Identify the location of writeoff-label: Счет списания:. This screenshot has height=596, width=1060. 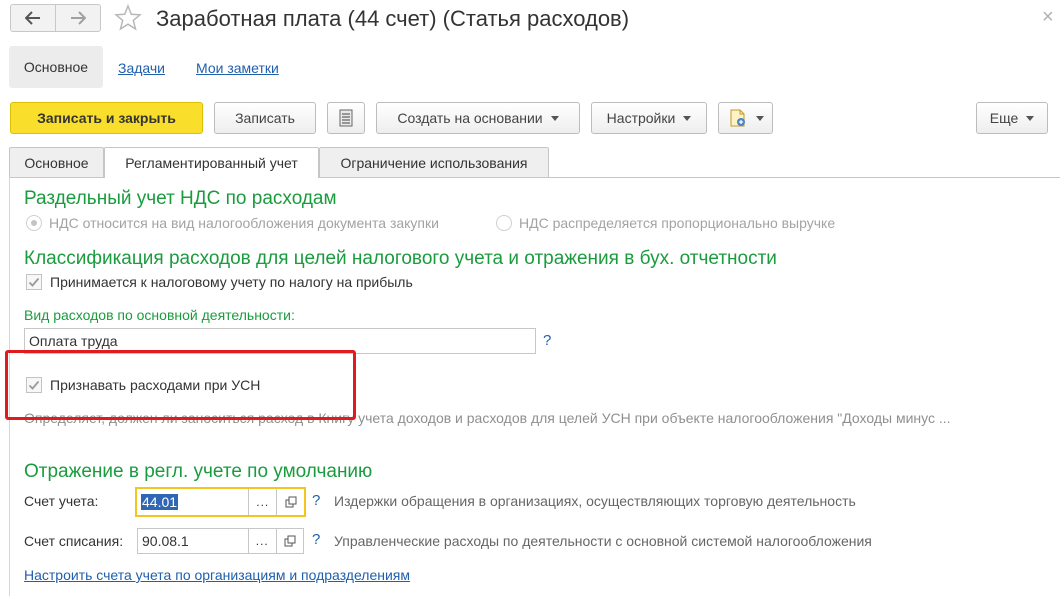
(74, 541).